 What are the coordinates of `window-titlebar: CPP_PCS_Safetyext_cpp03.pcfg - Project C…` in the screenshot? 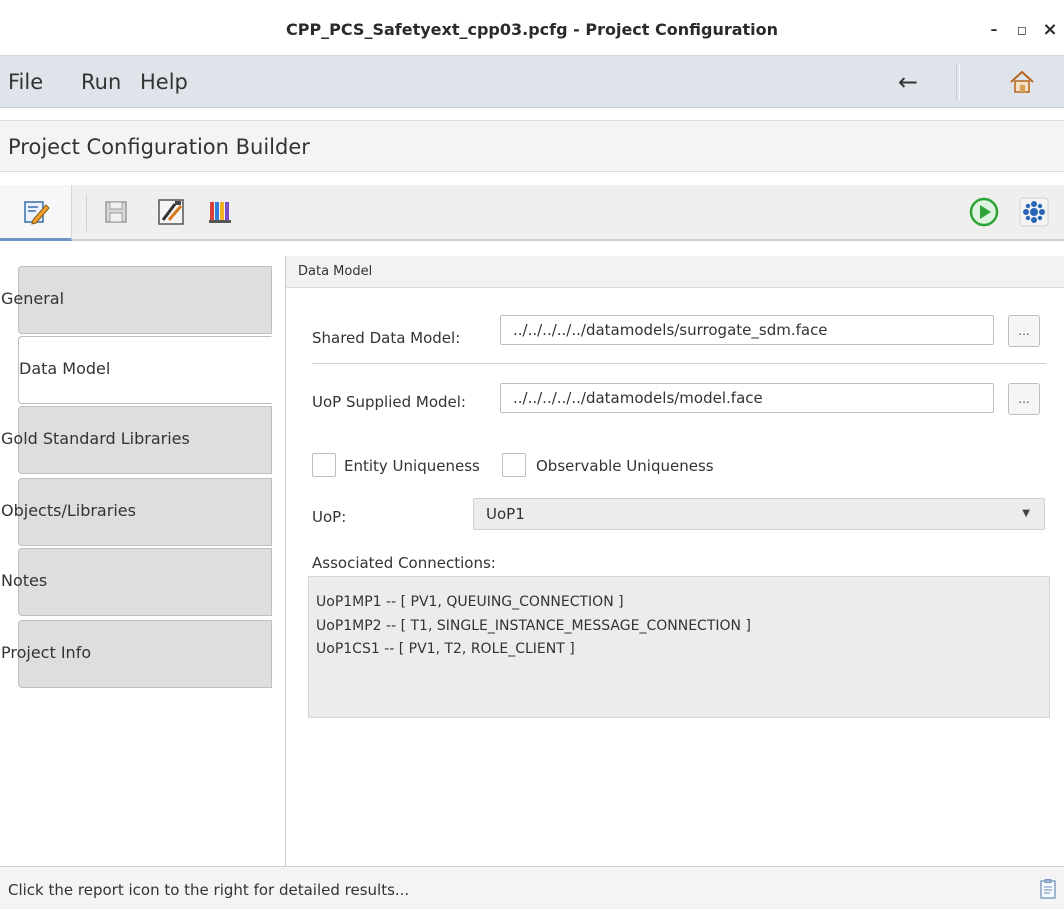 It's located at (532, 28).